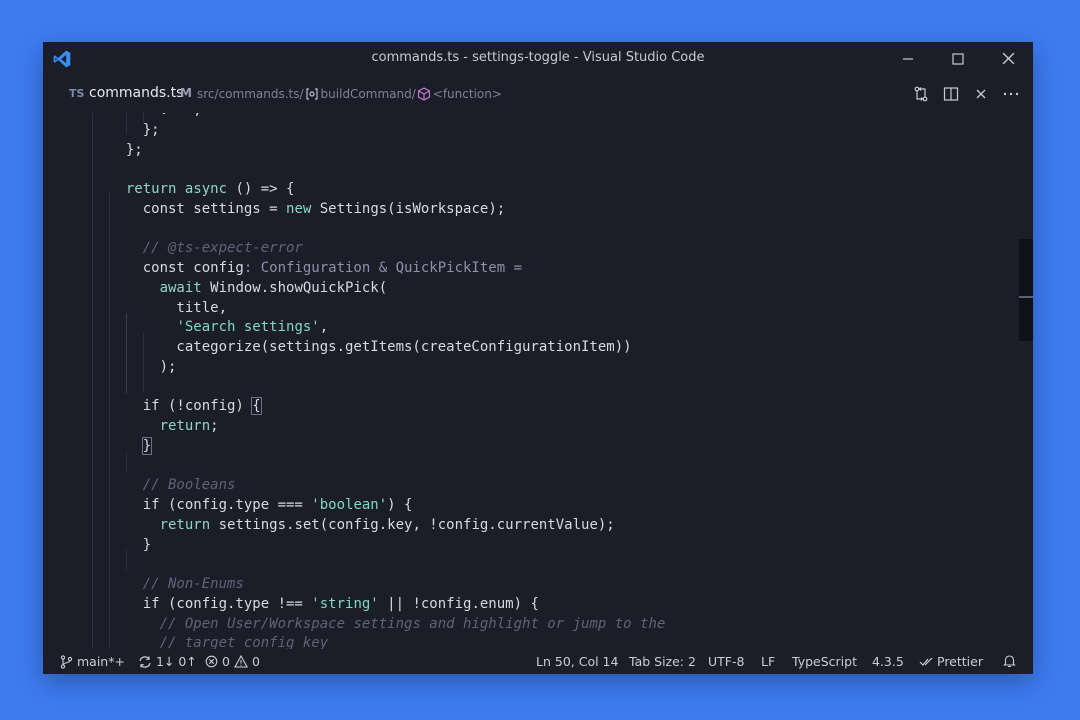  Describe the element at coordinates (458, 603) in the screenshot. I see `code-token: || !config.enum) {` at that location.